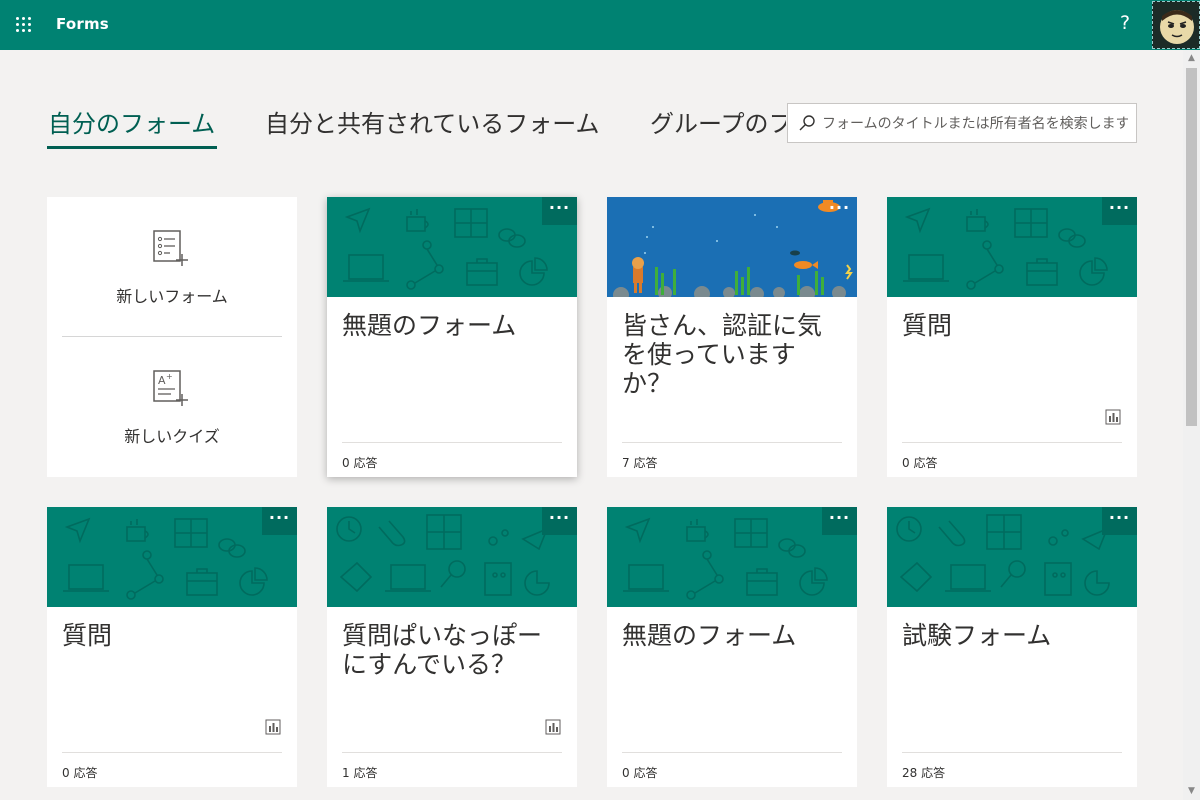  I want to click on search-box, so click(962, 123).